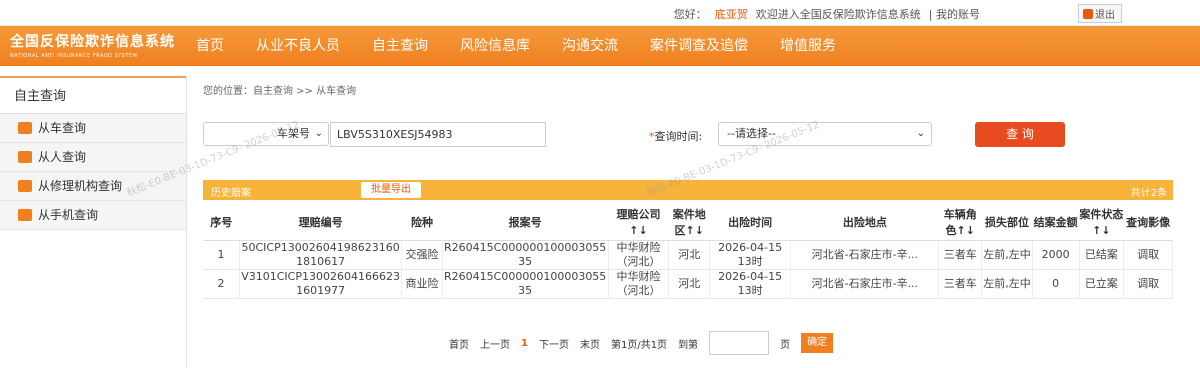 This screenshot has width=1200, height=368. Describe the element at coordinates (422, 223) in the screenshot. I see `col-insurance-type: 险种` at that location.